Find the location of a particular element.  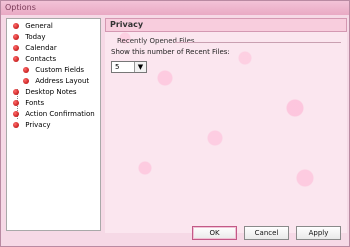

tree-item-contacts: Contacts is located at coordinates (34, 59).